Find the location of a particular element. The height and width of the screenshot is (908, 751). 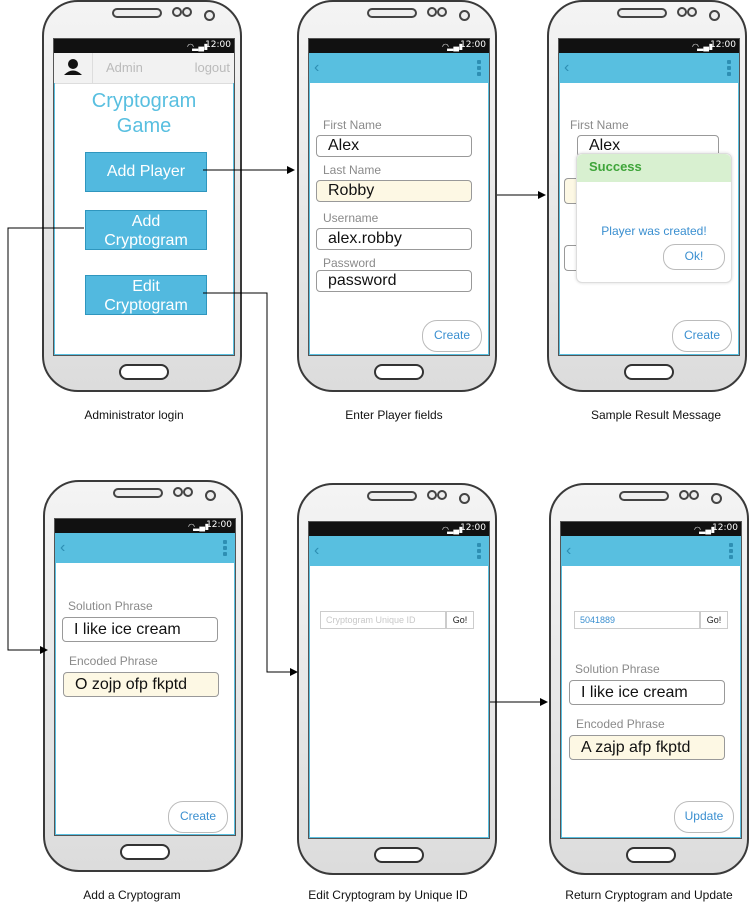

arrow-edit-cryptogram-to-lookup is located at coordinates (250, 484).